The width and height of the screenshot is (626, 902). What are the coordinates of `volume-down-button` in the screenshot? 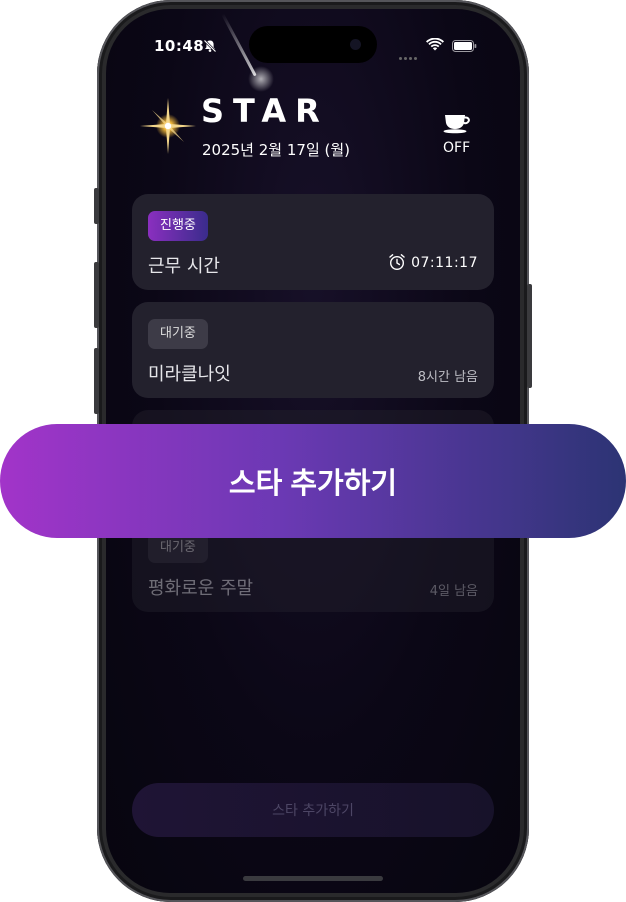 It's located at (96, 381).